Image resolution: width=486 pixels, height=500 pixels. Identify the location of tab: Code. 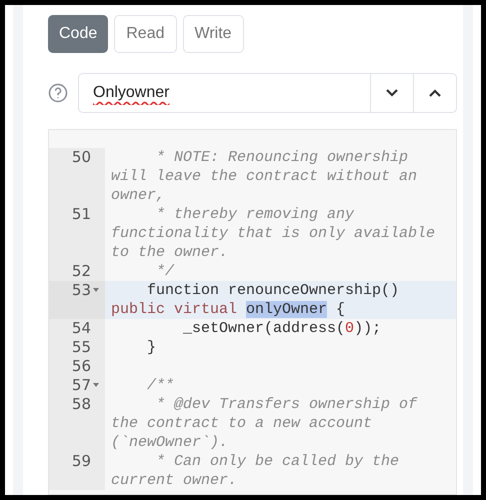
(78, 34).